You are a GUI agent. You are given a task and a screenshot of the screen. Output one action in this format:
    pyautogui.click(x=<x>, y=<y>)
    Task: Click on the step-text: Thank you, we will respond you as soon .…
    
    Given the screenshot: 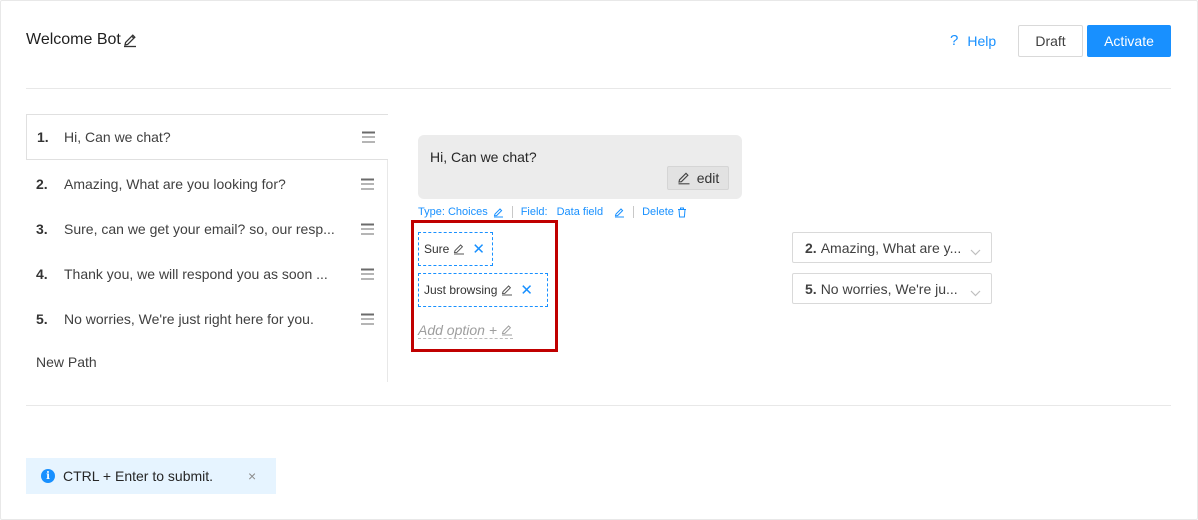 What is the action you would take?
    pyautogui.click(x=196, y=274)
    